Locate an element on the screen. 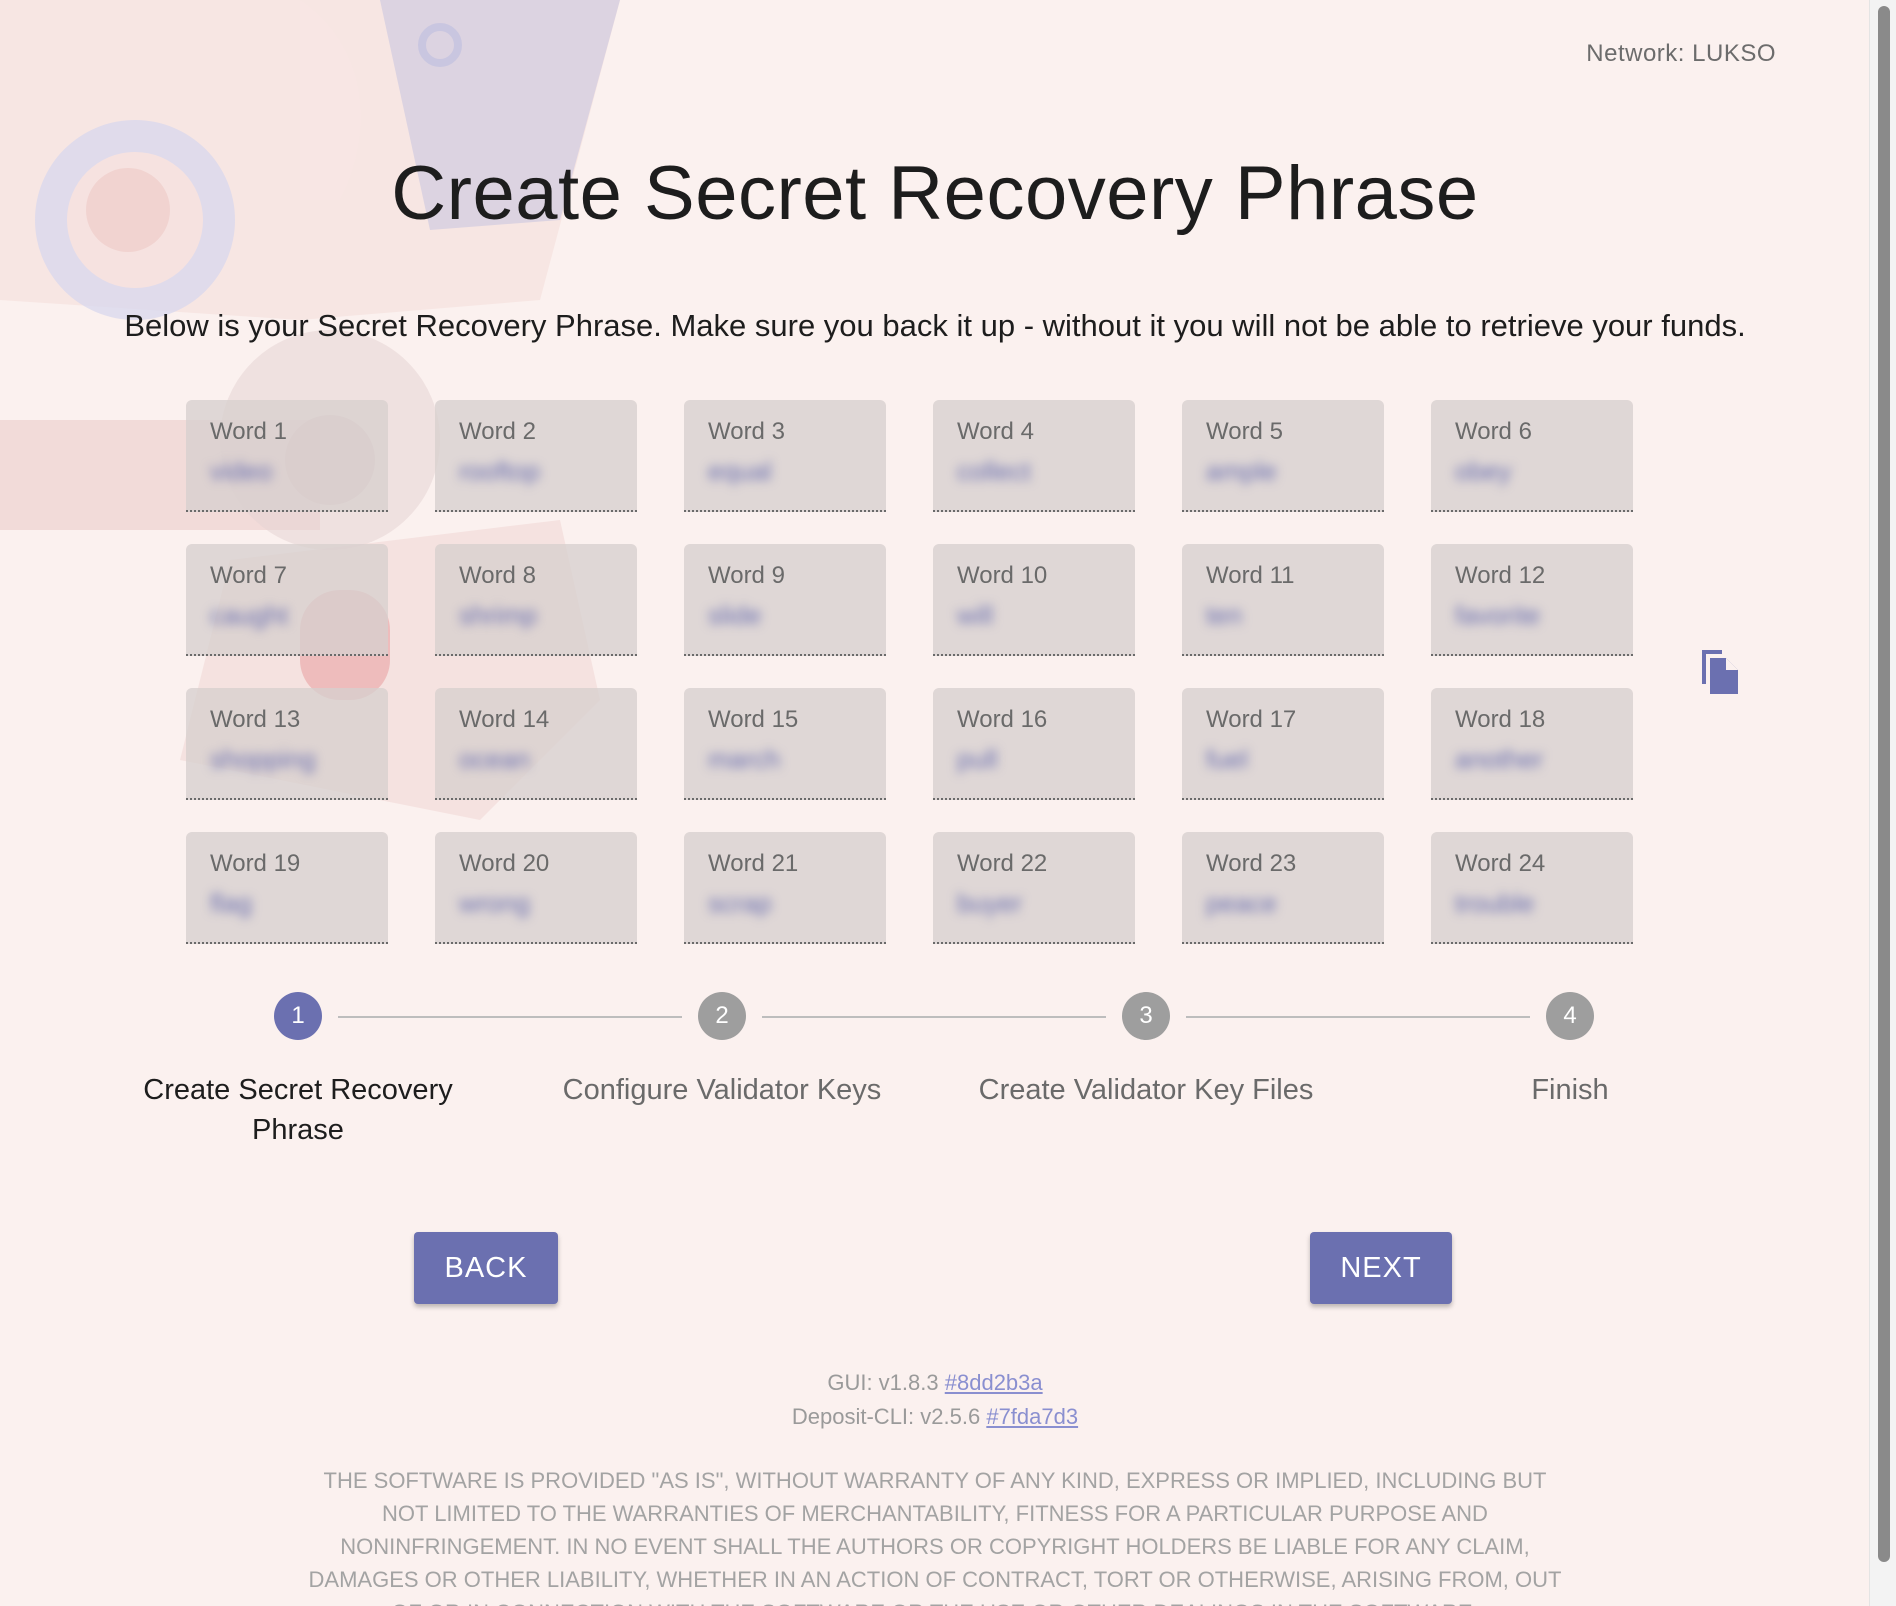  word-value: pull is located at coordinates (977, 759).